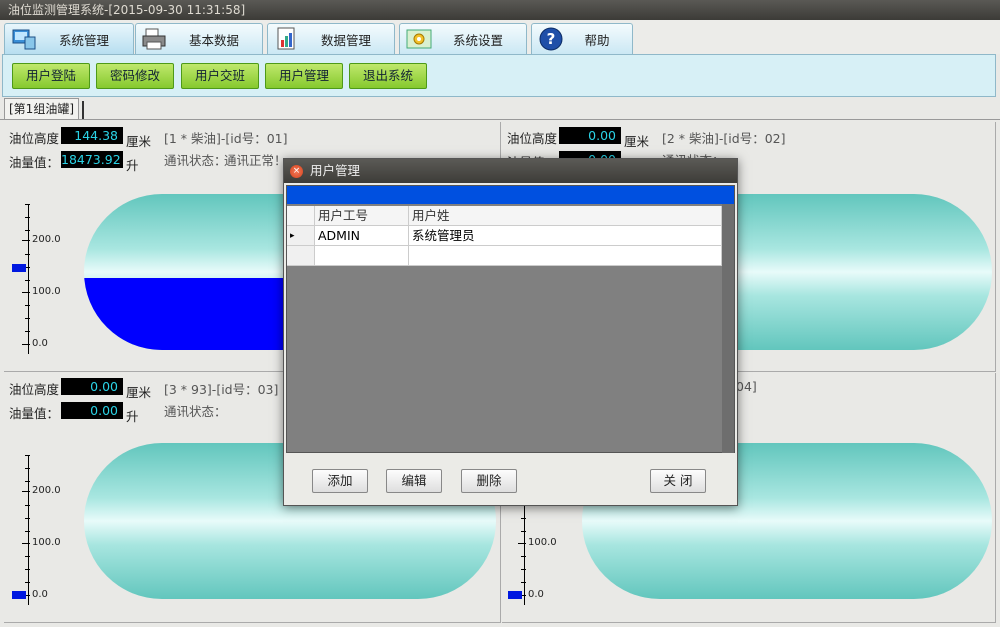 The image size is (1000, 627). What do you see at coordinates (296, 171) in the screenshot?
I see `close-icon: ×` at bounding box center [296, 171].